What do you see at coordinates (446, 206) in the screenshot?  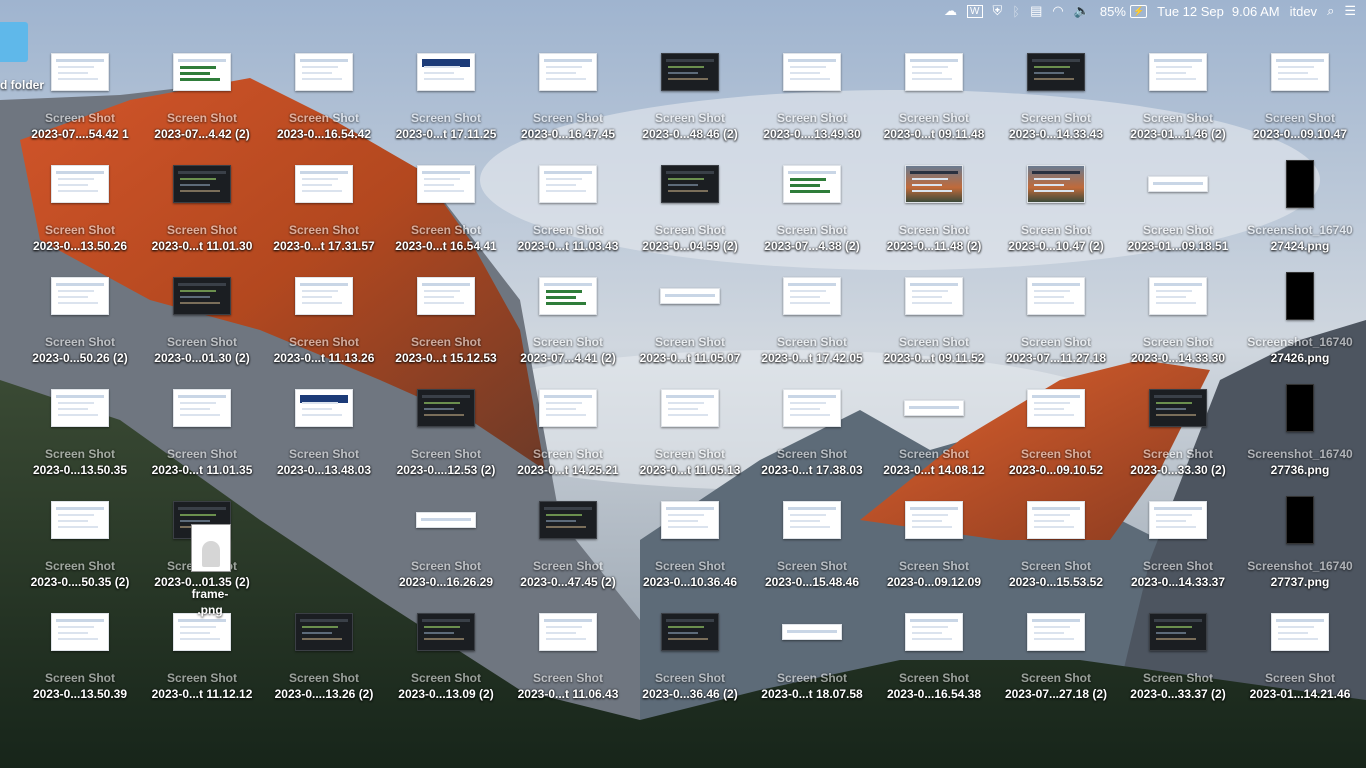 I see `desktop-file: Screen Shot 2023-0...t 16.54.41` at bounding box center [446, 206].